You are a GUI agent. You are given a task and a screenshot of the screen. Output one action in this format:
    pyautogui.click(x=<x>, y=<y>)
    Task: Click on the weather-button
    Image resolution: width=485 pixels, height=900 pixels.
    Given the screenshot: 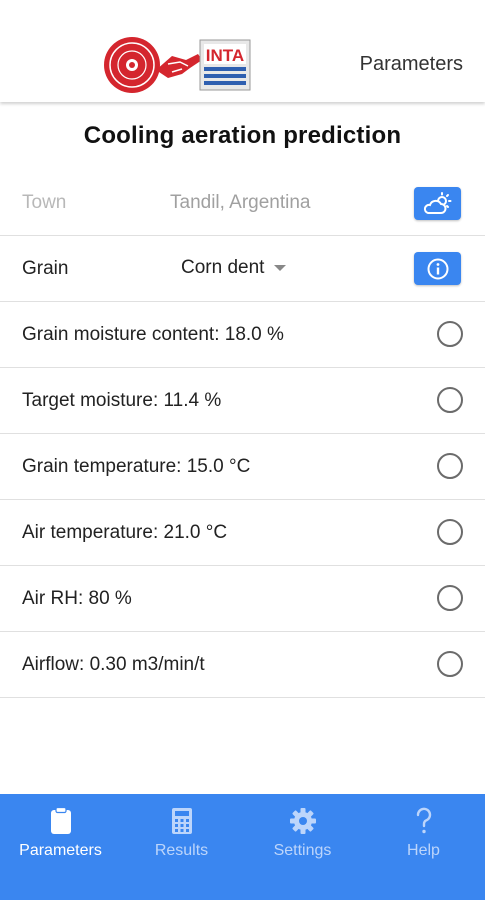 What is the action you would take?
    pyautogui.click(x=437, y=203)
    